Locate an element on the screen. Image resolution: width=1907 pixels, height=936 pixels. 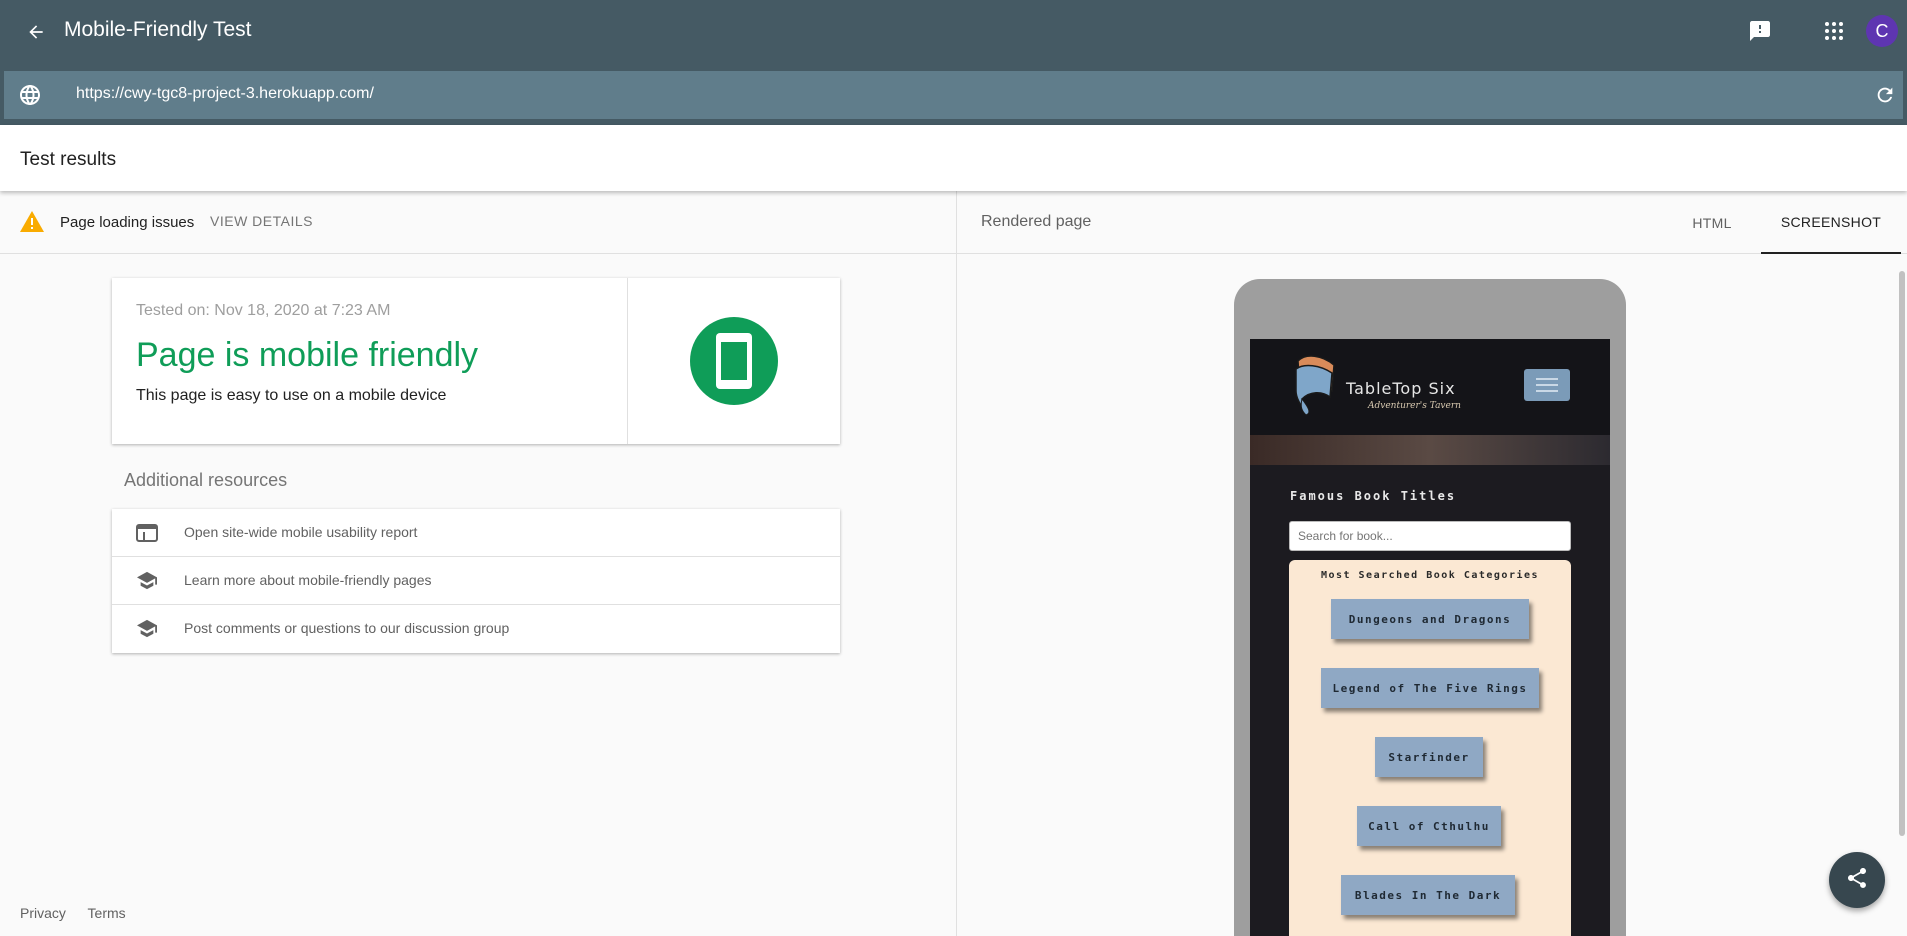
tested-on-text: Tested on: Nov 18, 2020 at 7:23 AM is located at coordinates (263, 310).